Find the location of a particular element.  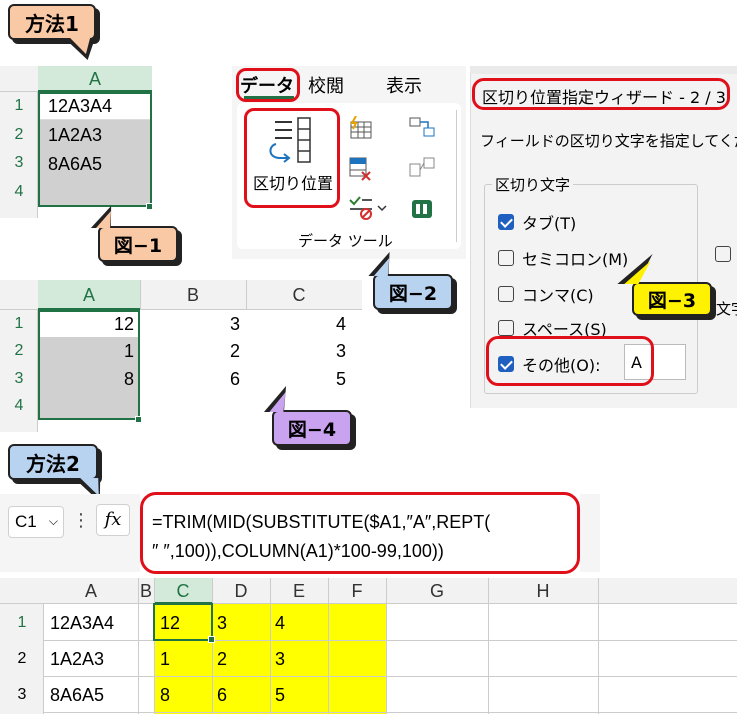

data-validation-icon is located at coordinates (368, 210).